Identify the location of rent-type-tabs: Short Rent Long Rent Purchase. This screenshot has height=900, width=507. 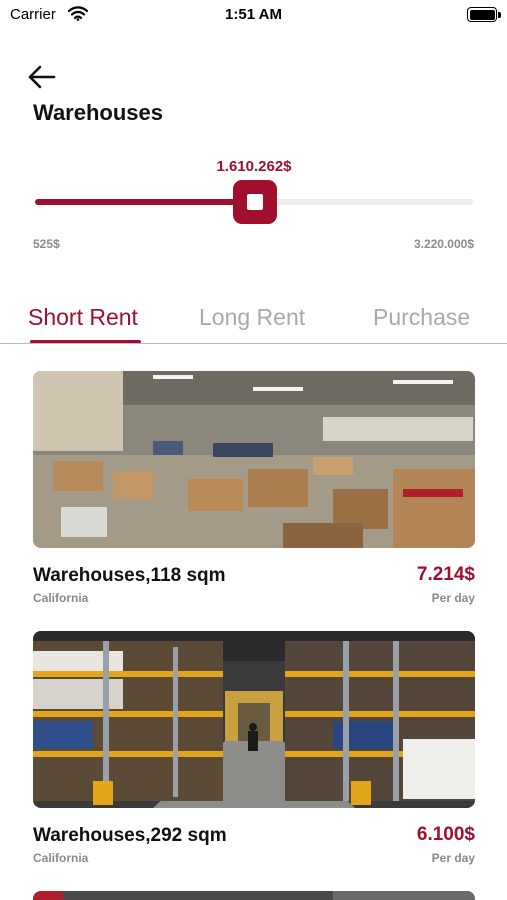
(253, 323).